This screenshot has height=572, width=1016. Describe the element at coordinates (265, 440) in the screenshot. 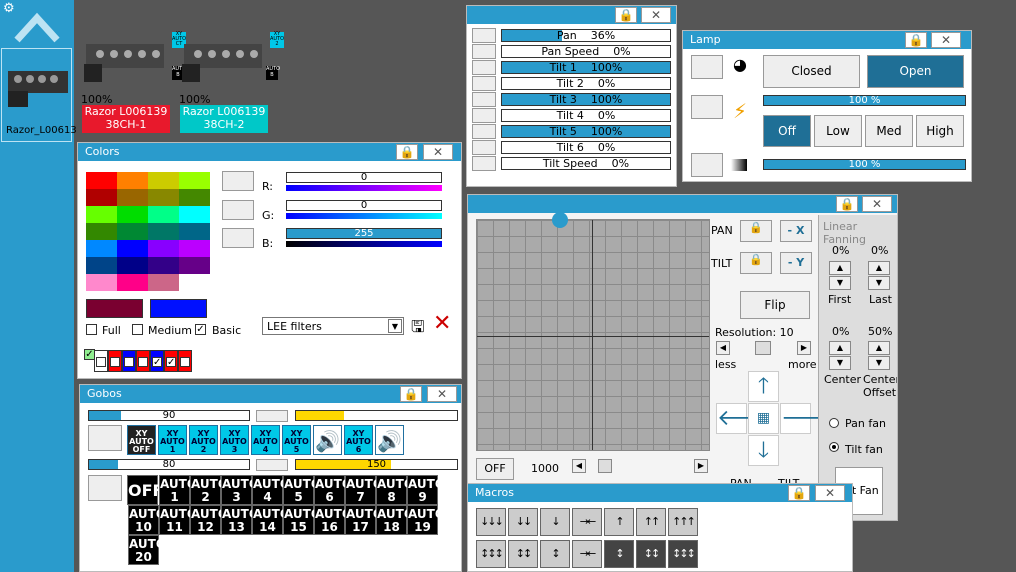

I see `gobo-button: XY AUTO 4` at that location.